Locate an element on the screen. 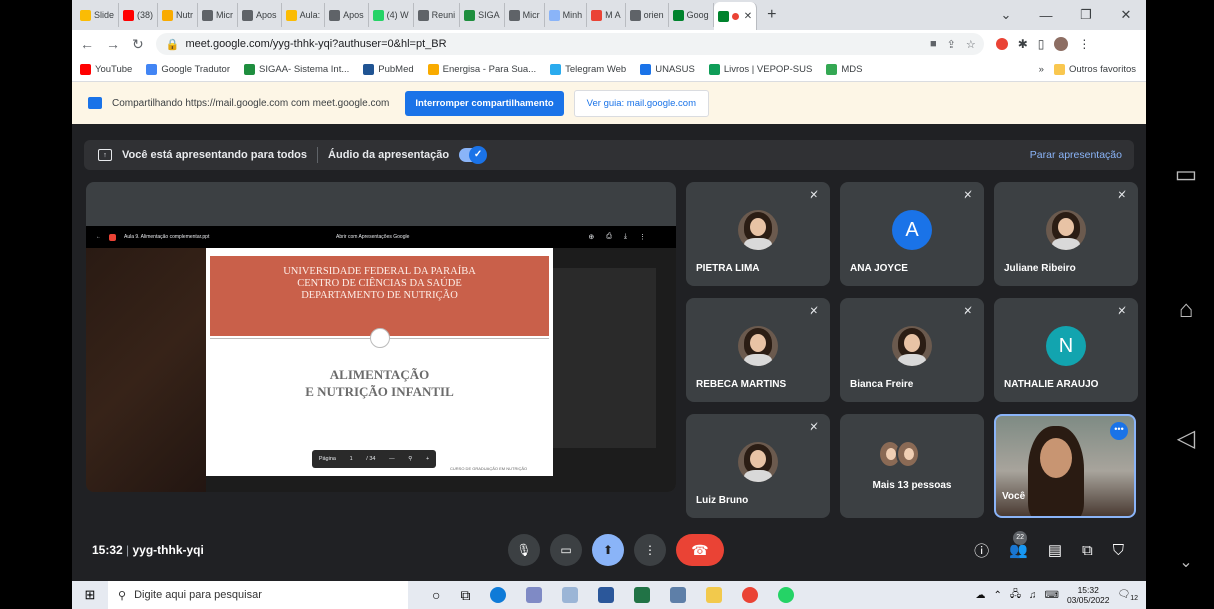 Image resolution: width=1214 pixels, height=609 pixels. close-window-button: ✕ is located at coordinates (1126, 15).